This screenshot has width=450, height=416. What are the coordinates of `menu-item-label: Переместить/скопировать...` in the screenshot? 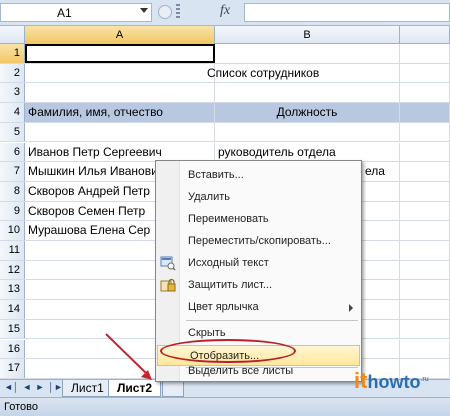 It's located at (259, 241).